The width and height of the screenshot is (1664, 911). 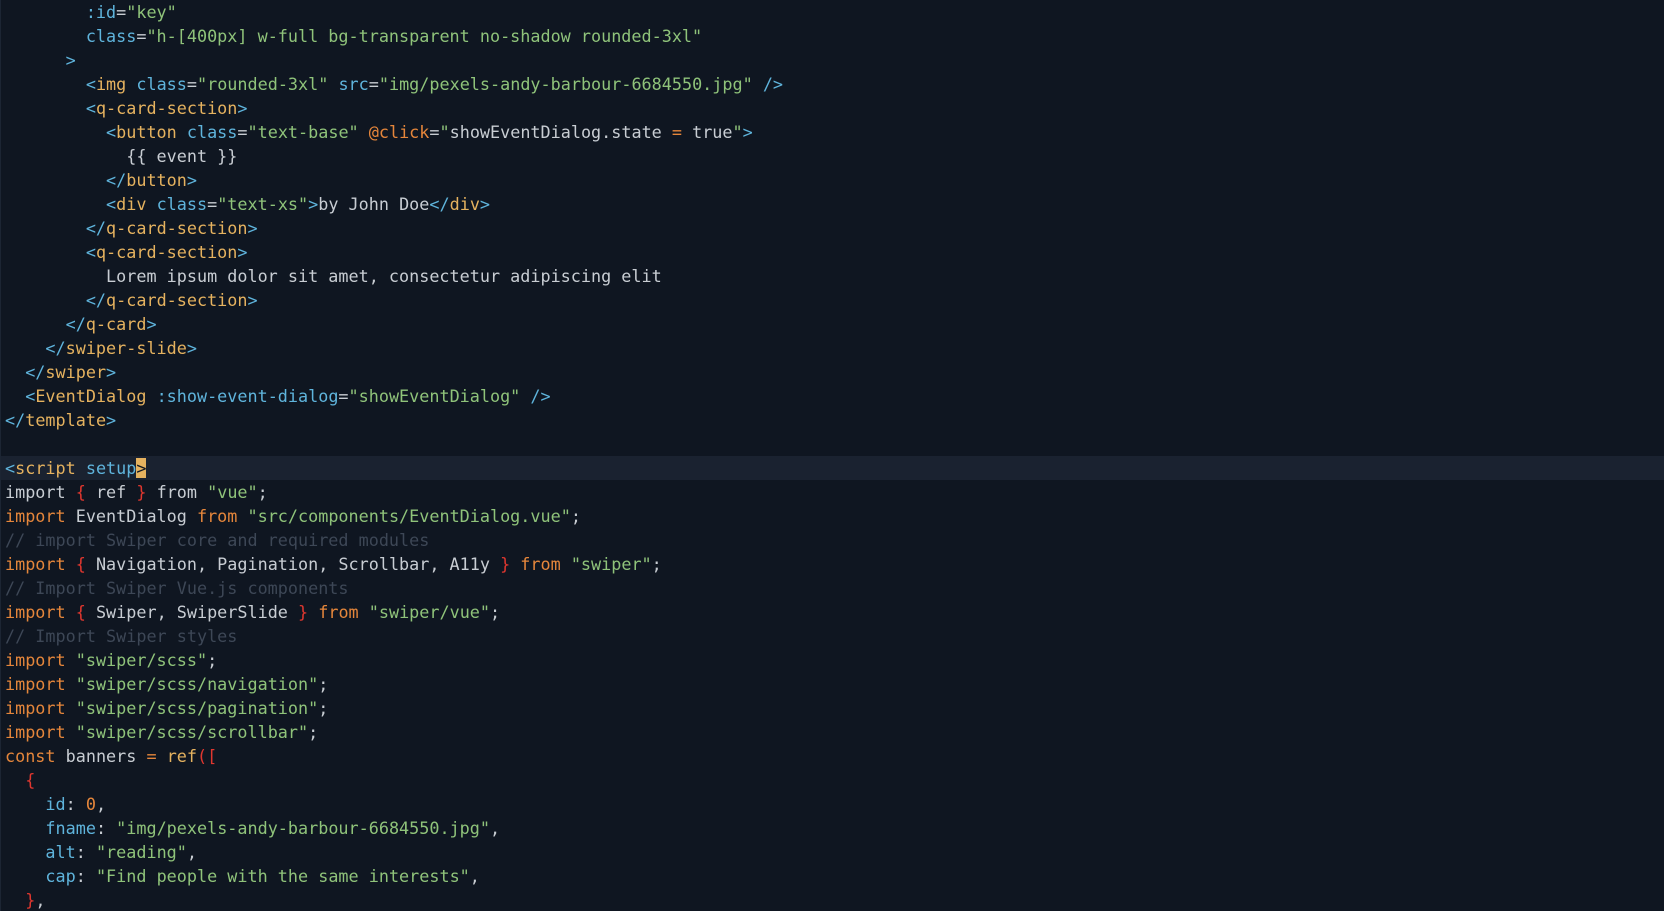 I want to click on code-token: ,, so click(x=40, y=900).